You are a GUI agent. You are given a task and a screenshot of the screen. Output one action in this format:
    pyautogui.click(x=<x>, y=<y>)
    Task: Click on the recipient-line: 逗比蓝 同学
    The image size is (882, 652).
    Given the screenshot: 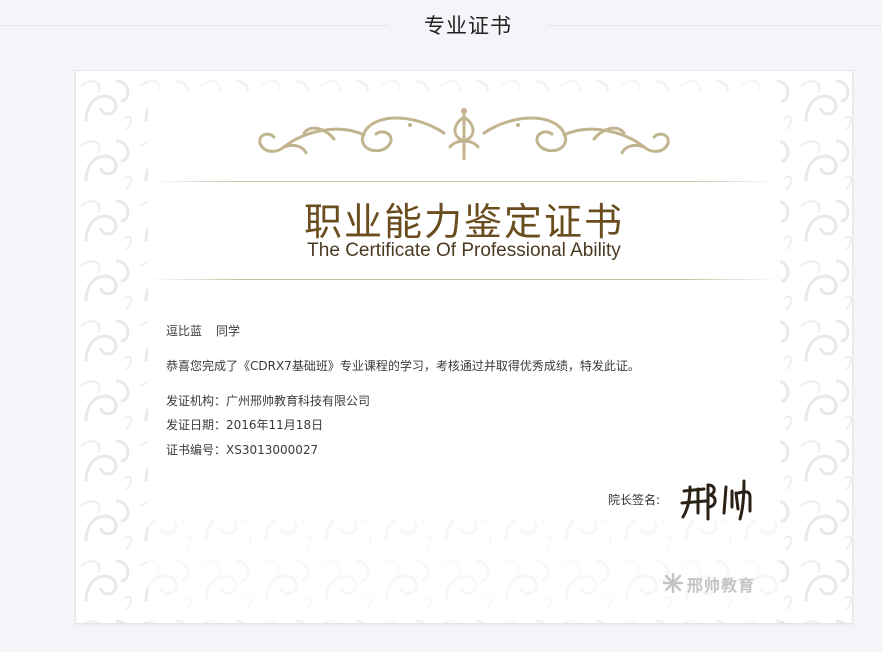 What is the action you would take?
    pyautogui.click(x=203, y=330)
    